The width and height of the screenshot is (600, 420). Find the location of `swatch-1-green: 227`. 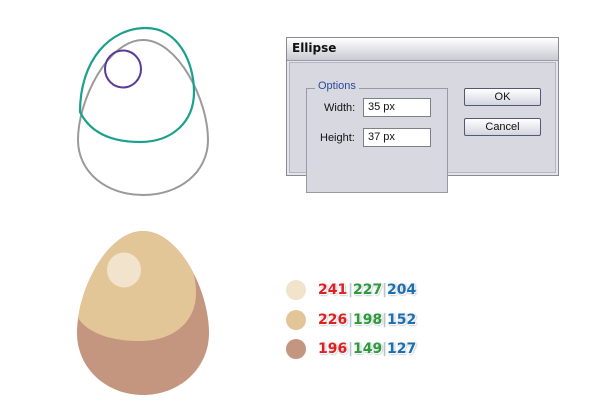

swatch-1-green: 227 is located at coordinates (368, 290).